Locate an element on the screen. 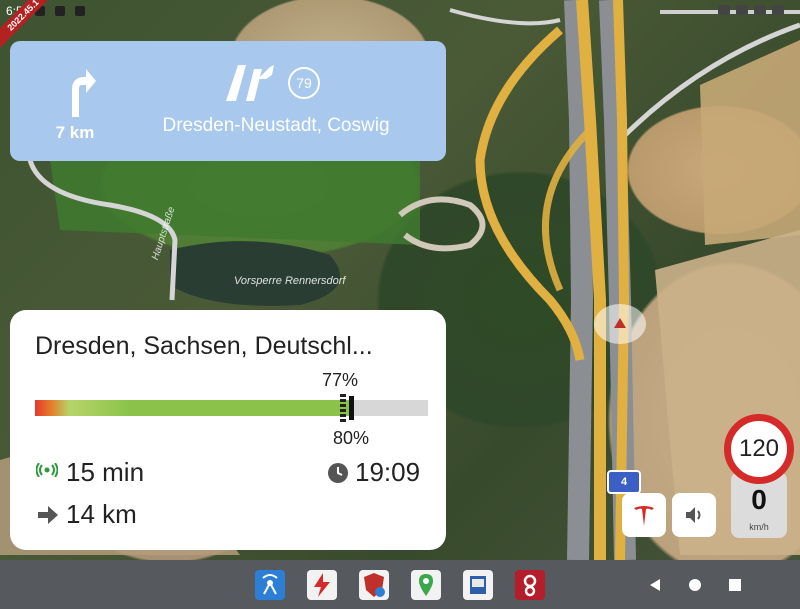 The image size is (800, 609). speaker-icon is located at coordinates (693, 515).